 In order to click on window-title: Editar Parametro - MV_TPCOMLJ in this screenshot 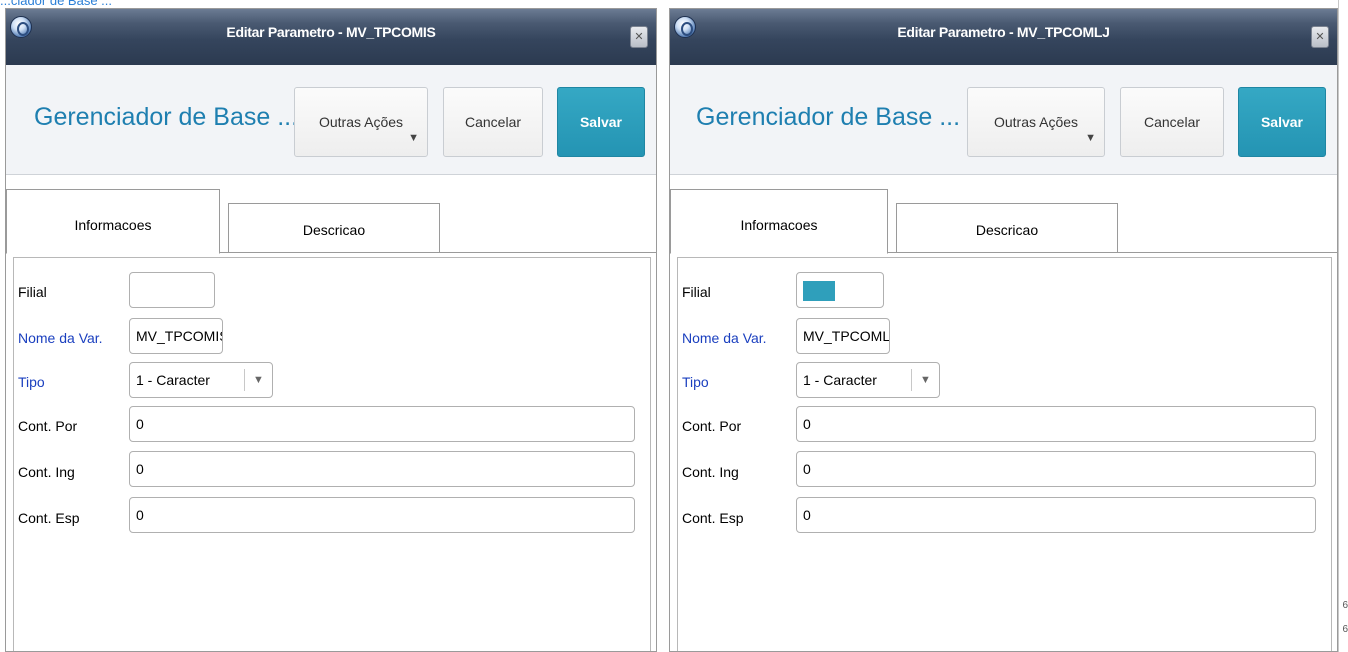, I will do `click(1003, 32)`.